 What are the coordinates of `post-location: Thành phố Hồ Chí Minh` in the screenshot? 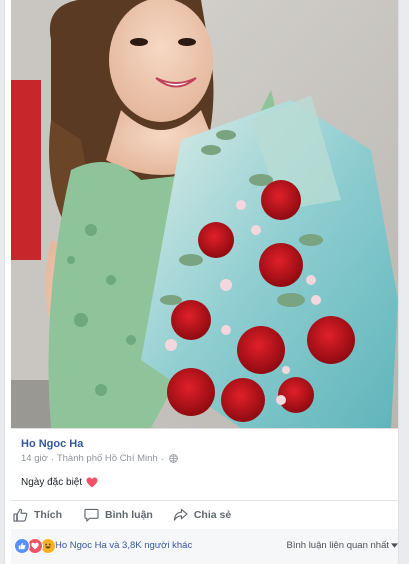 It's located at (107, 458).